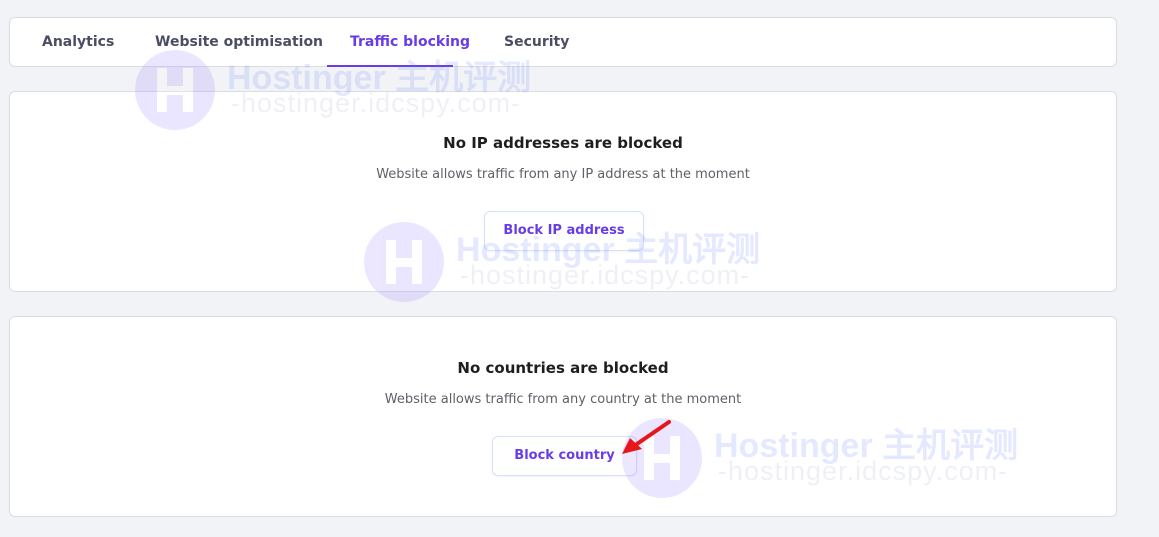 This screenshot has height=537, width=1159. Describe the element at coordinates (536, 42) in the screenshot. I see `tab-security: Security` at that location.